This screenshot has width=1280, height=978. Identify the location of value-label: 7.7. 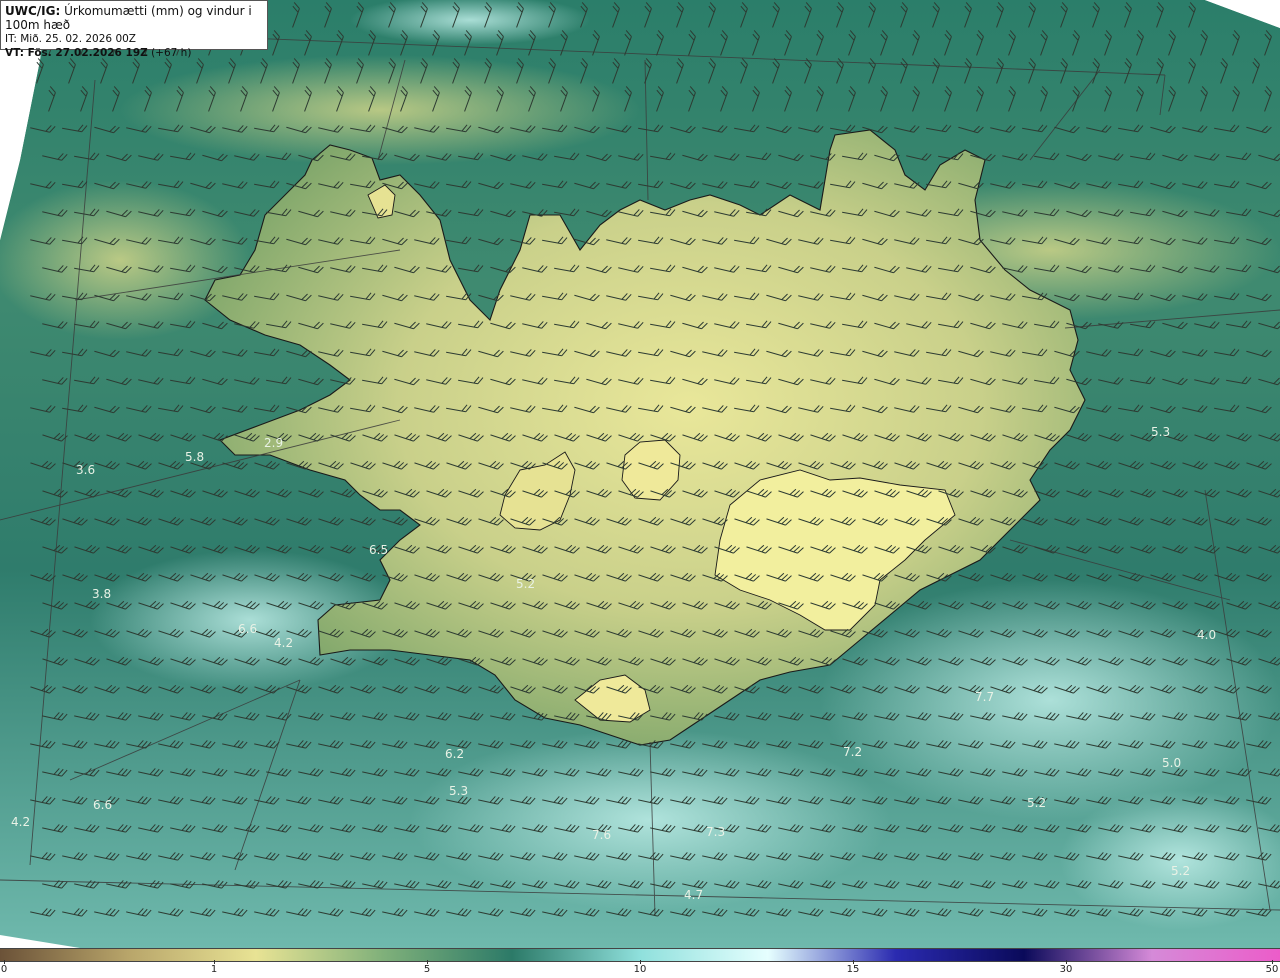
(984, 697).